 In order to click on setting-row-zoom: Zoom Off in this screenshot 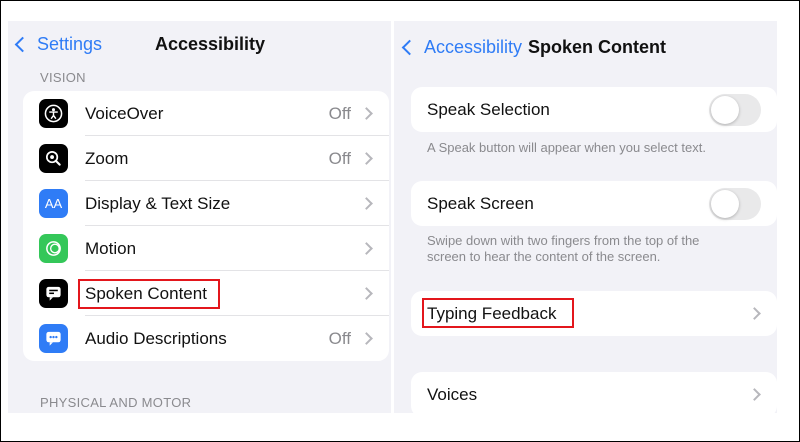, I will do `click(206, 158)`.